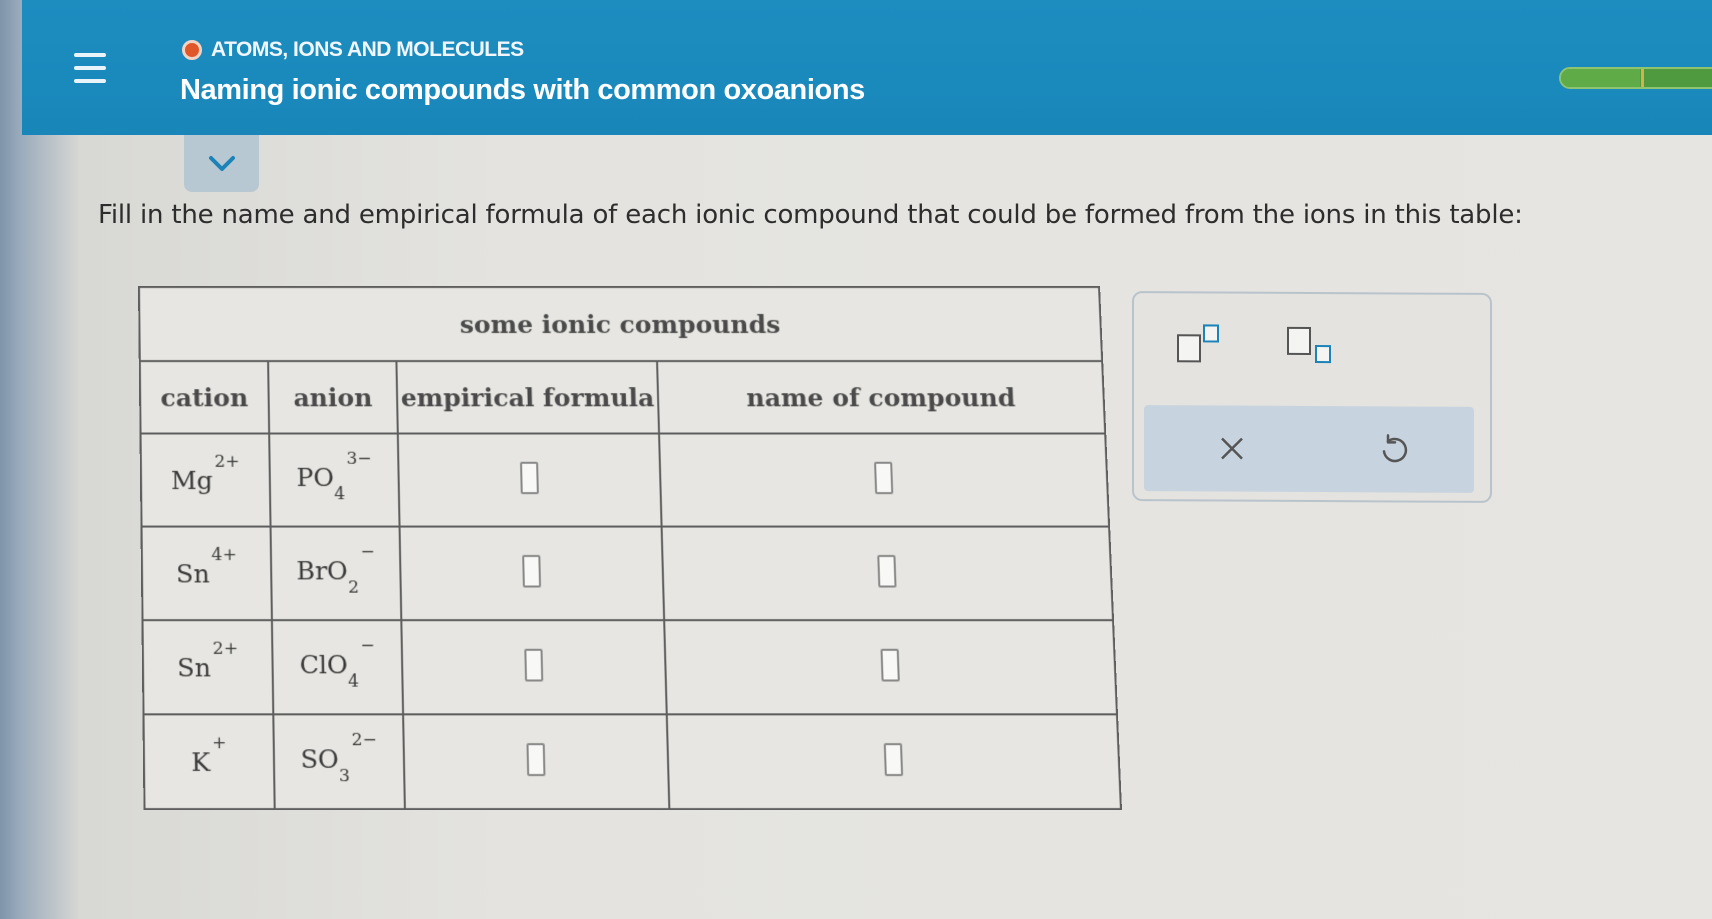 The image size is (1712, 919). I want to click on close-icon, so click(1232, 448).